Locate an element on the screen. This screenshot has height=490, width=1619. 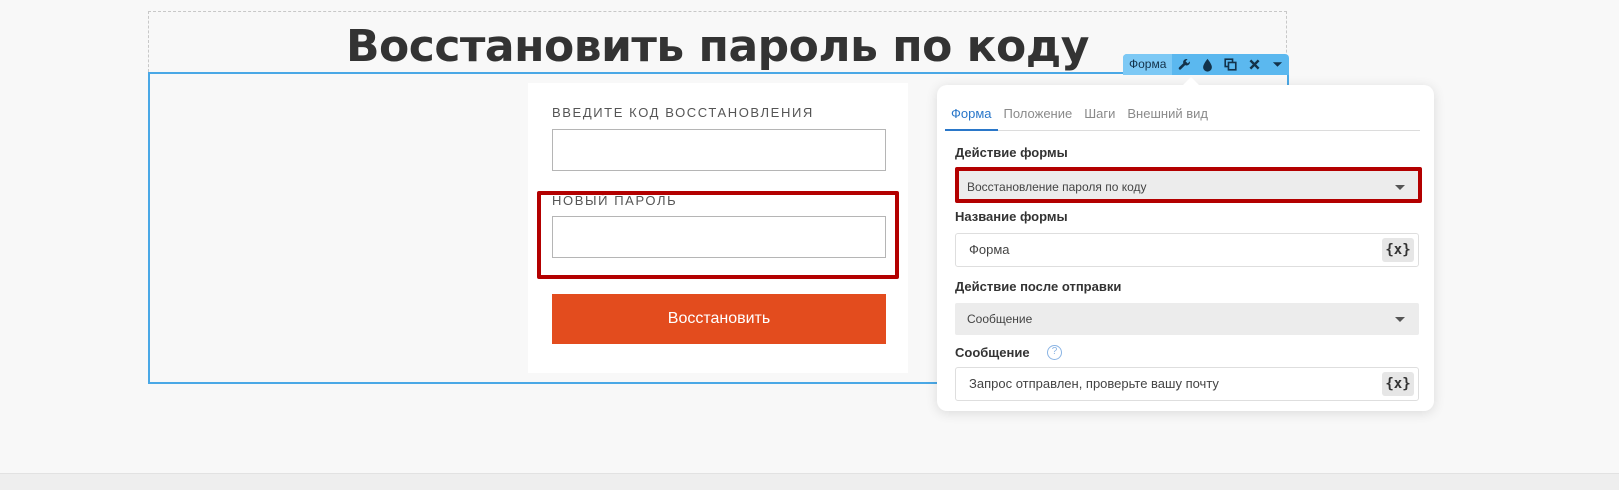
panel-caret is located at coordinates (1191, 81).